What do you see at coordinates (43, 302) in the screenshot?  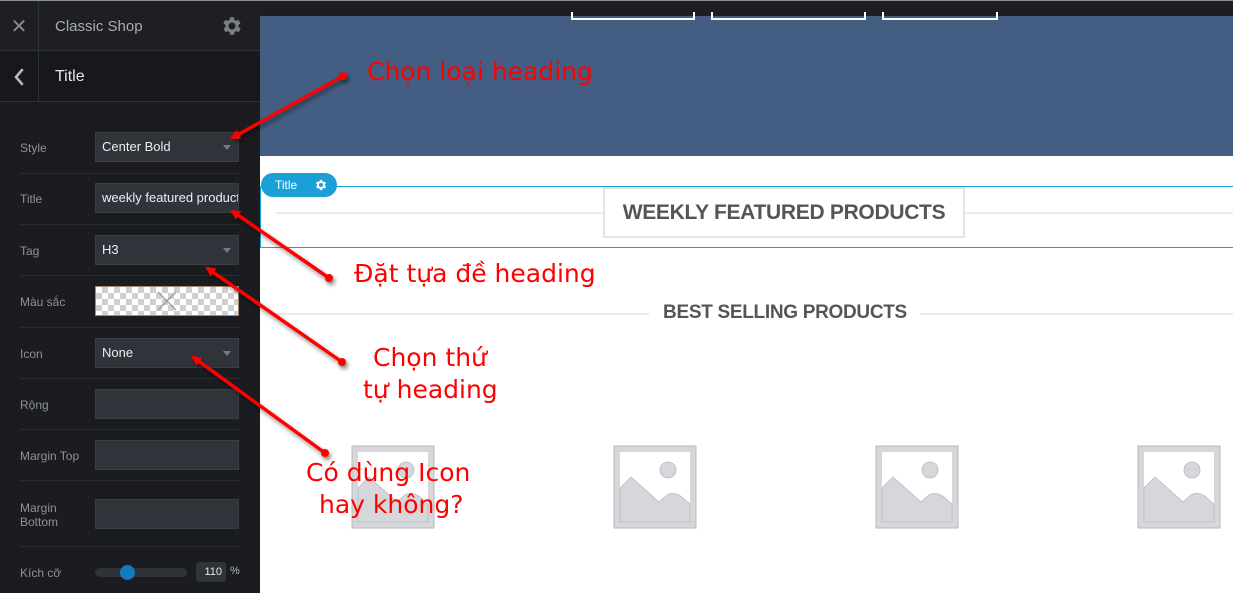 I see `field-label: Màu sắc` at bounding box center [43, 302].